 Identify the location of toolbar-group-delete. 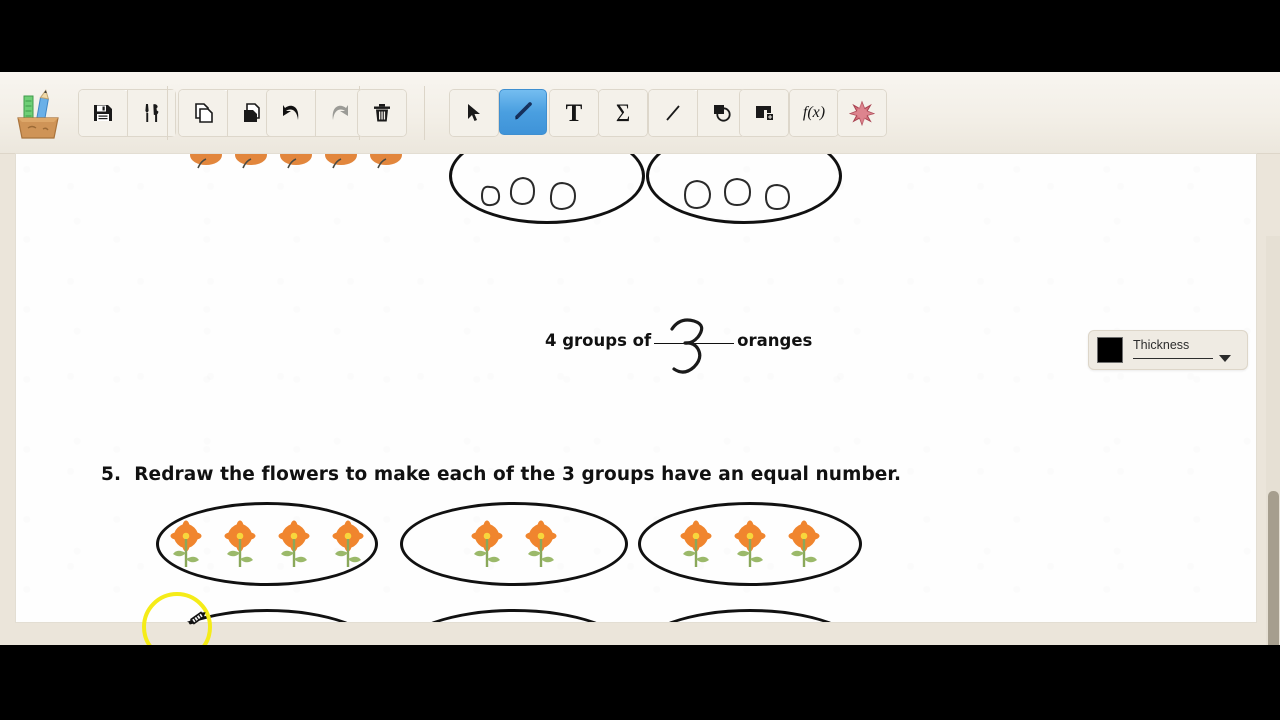
(382, 113).